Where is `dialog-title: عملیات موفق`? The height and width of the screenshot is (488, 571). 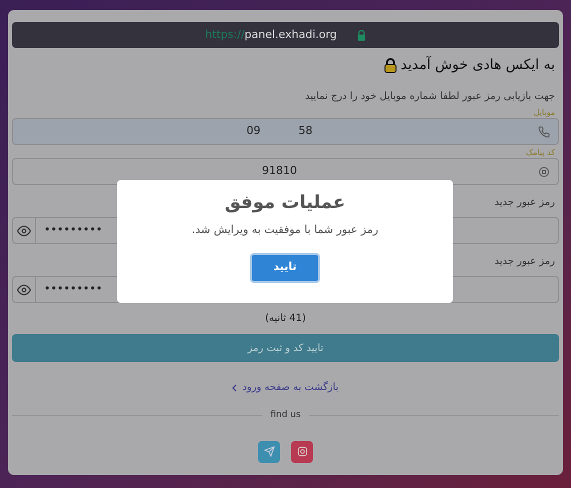
dialog-title: عملیات موفق is located at coordinates (285, 203).